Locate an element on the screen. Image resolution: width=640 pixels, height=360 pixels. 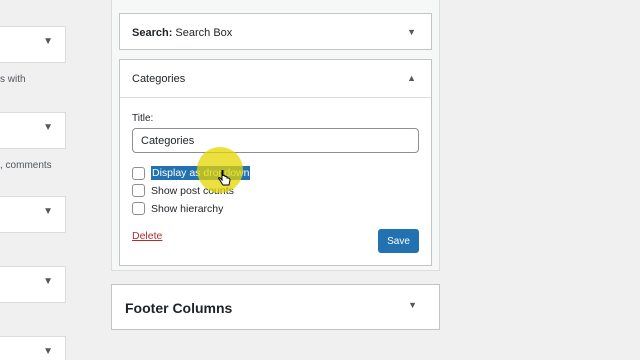
save-button: Save is located at coordinates (398, 241).